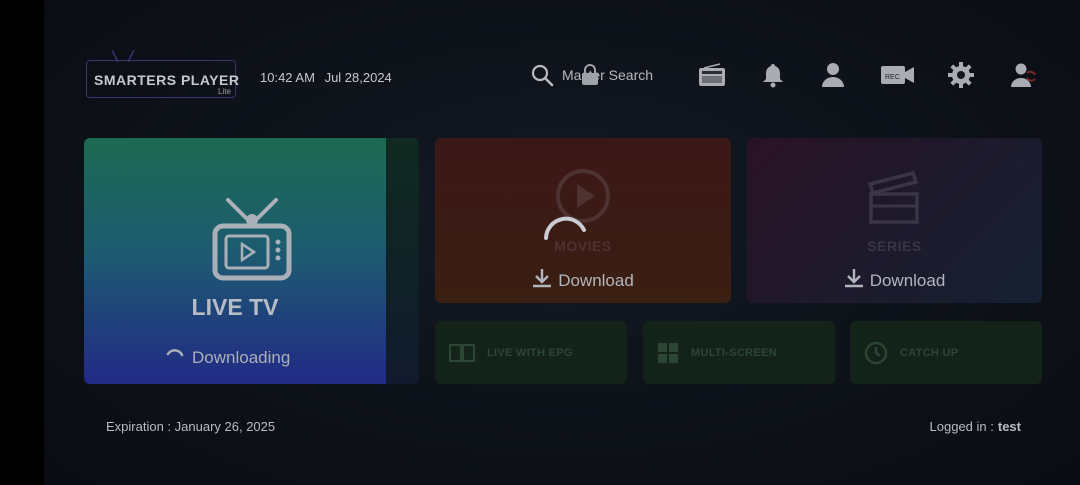 Image resolution: width=1080 pixels, height=485 pixels. I want to click on svg-text: REC, so click(892, 77).